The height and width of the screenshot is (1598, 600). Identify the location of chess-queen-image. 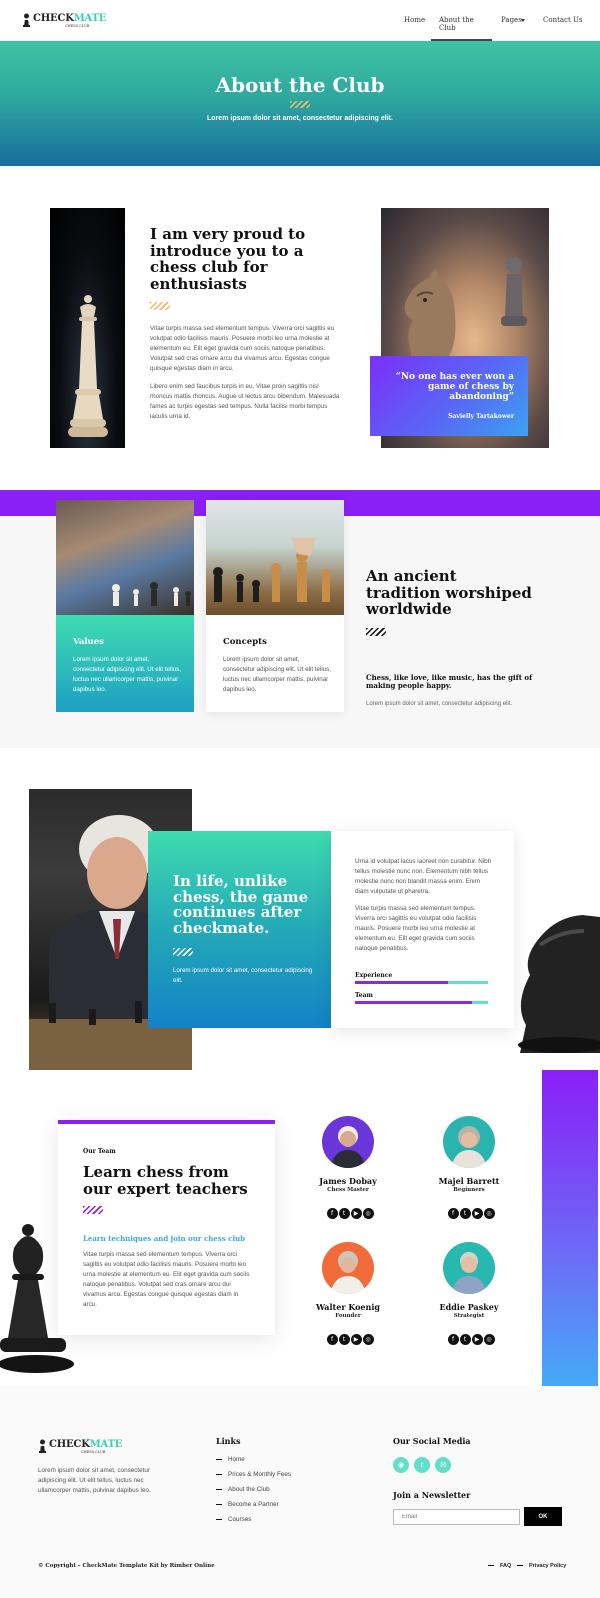
(87, 328).